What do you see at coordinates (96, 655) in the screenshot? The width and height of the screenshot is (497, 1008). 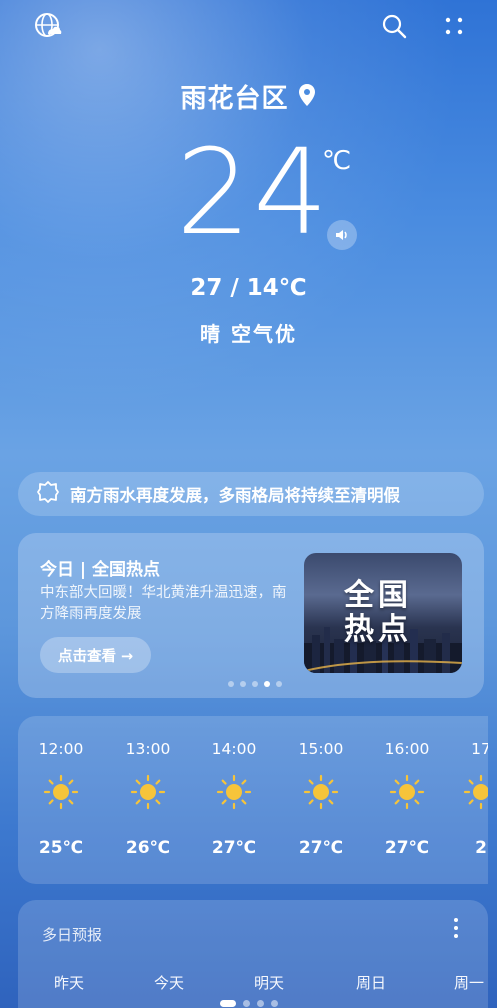 I see `view-news-button: 点击查看 →` at bounding box center [96, 655].